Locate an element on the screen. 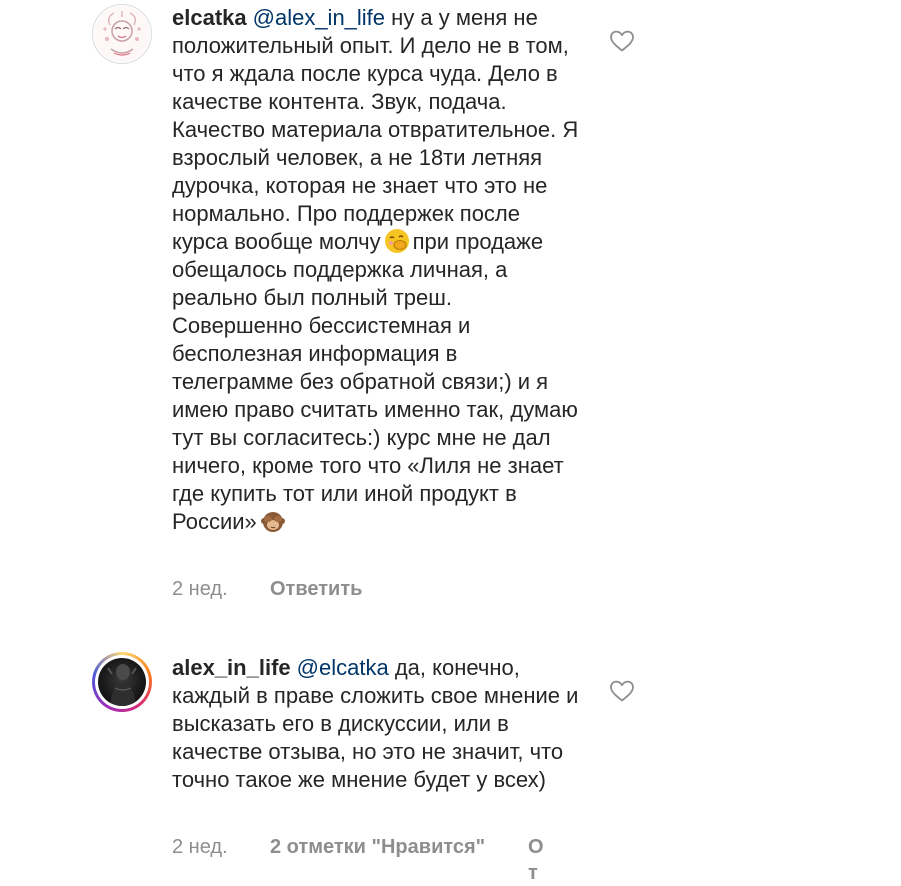 This screenshot has width=901, height=886. comment-meta: 2 нед. Ответить is located at coordinates (267, 589).